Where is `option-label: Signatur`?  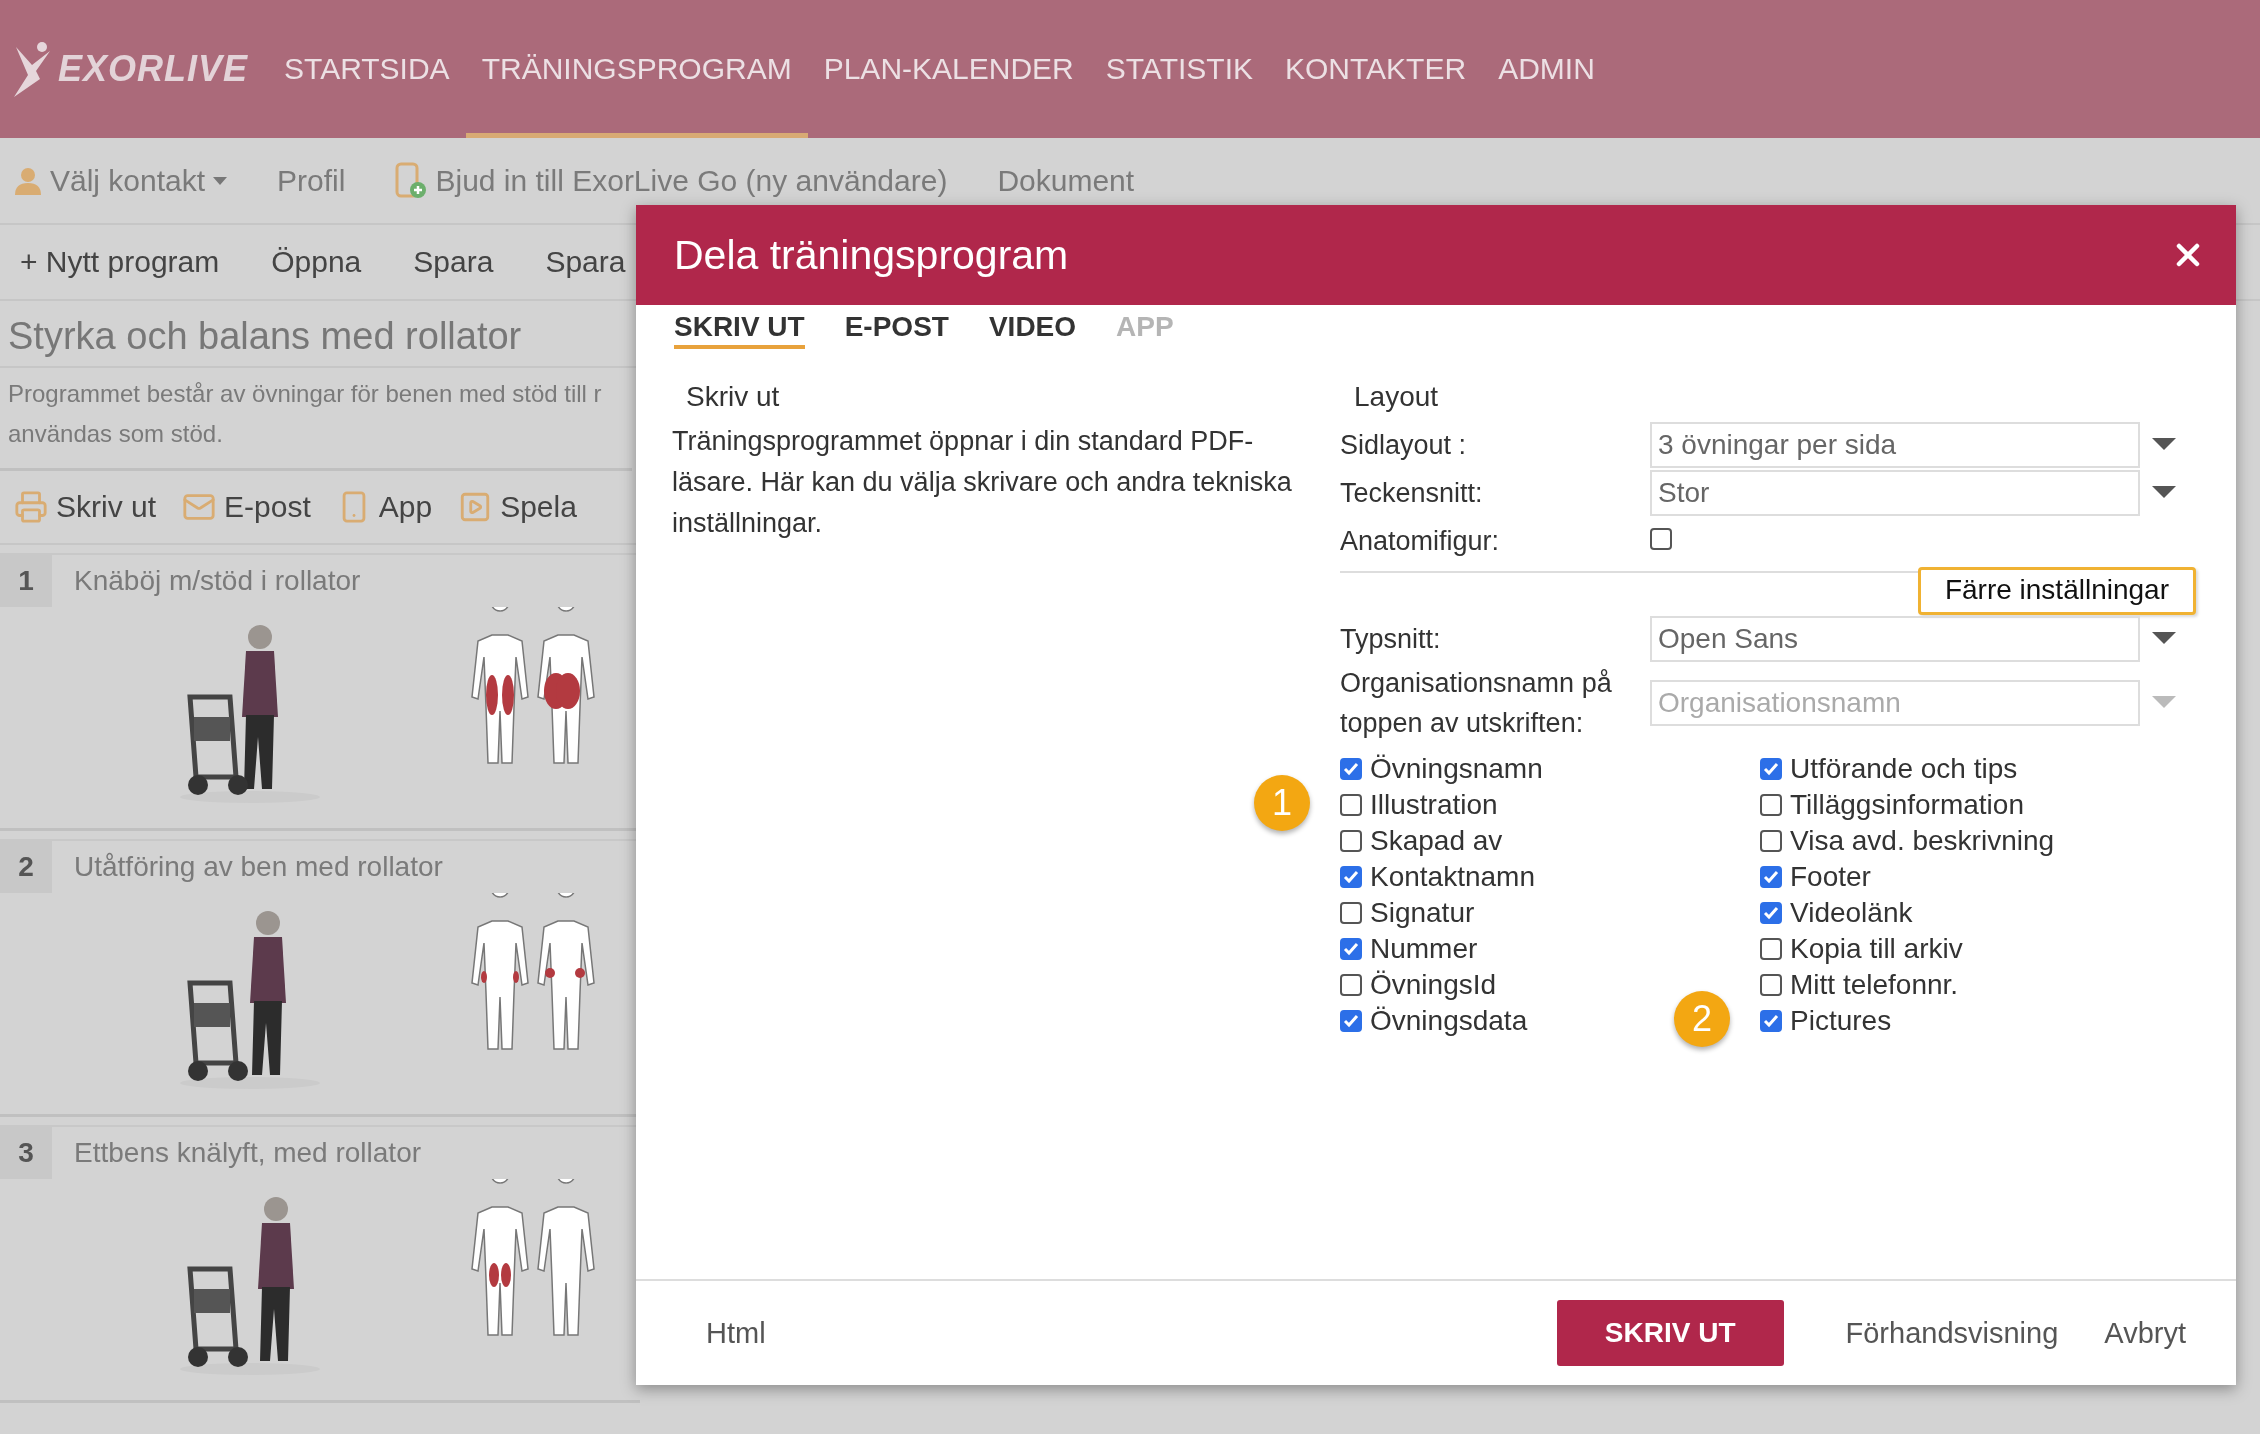 option-label: Signatur is located at coordinates (1422, 913).